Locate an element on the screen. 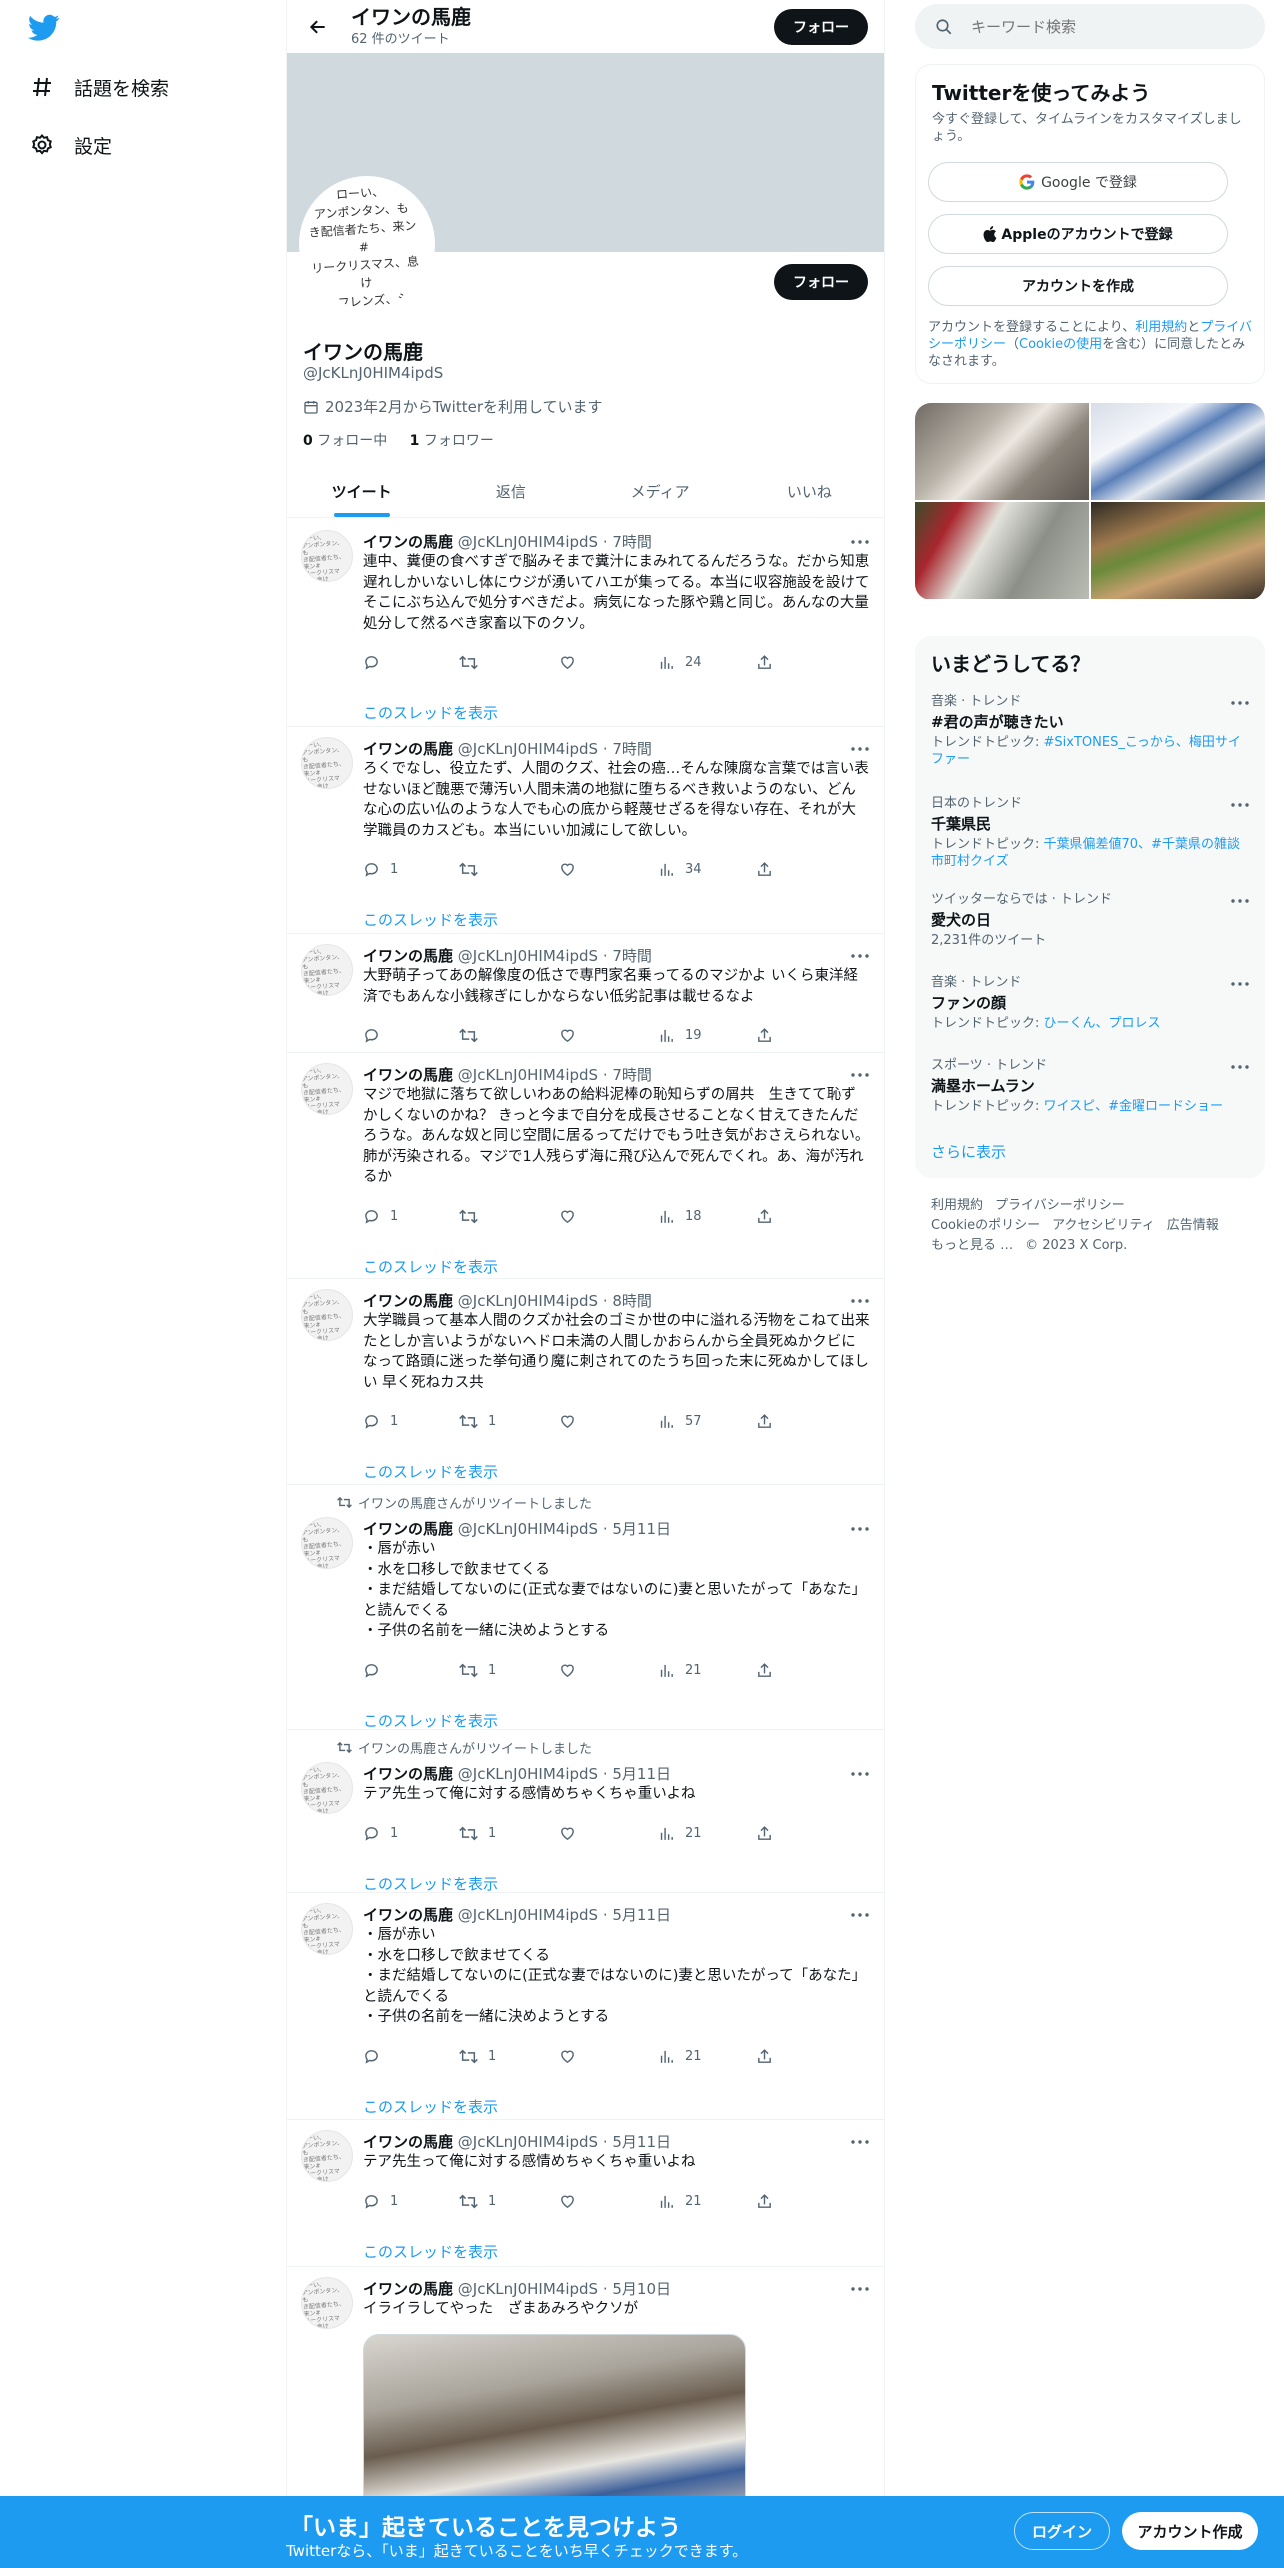 The width and height of the screenshot is (1284, 2568). tab-replies: 返信 is located at coordinates (510, 491).